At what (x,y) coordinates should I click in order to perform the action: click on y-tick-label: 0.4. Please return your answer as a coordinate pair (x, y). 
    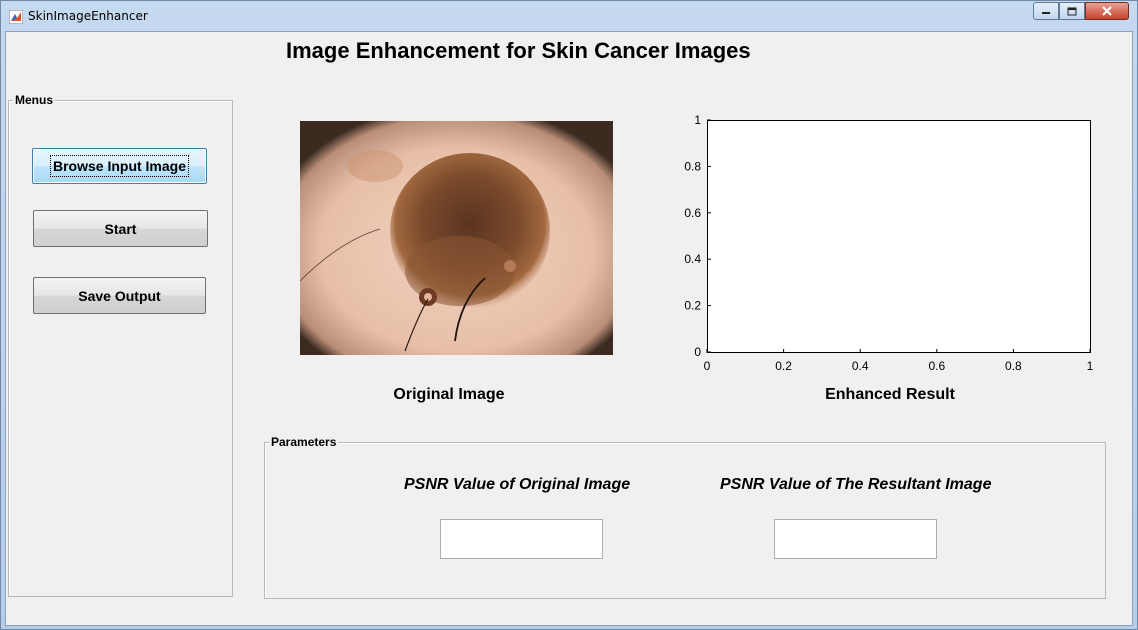
    Looking at the image, I should click on (692, 259).